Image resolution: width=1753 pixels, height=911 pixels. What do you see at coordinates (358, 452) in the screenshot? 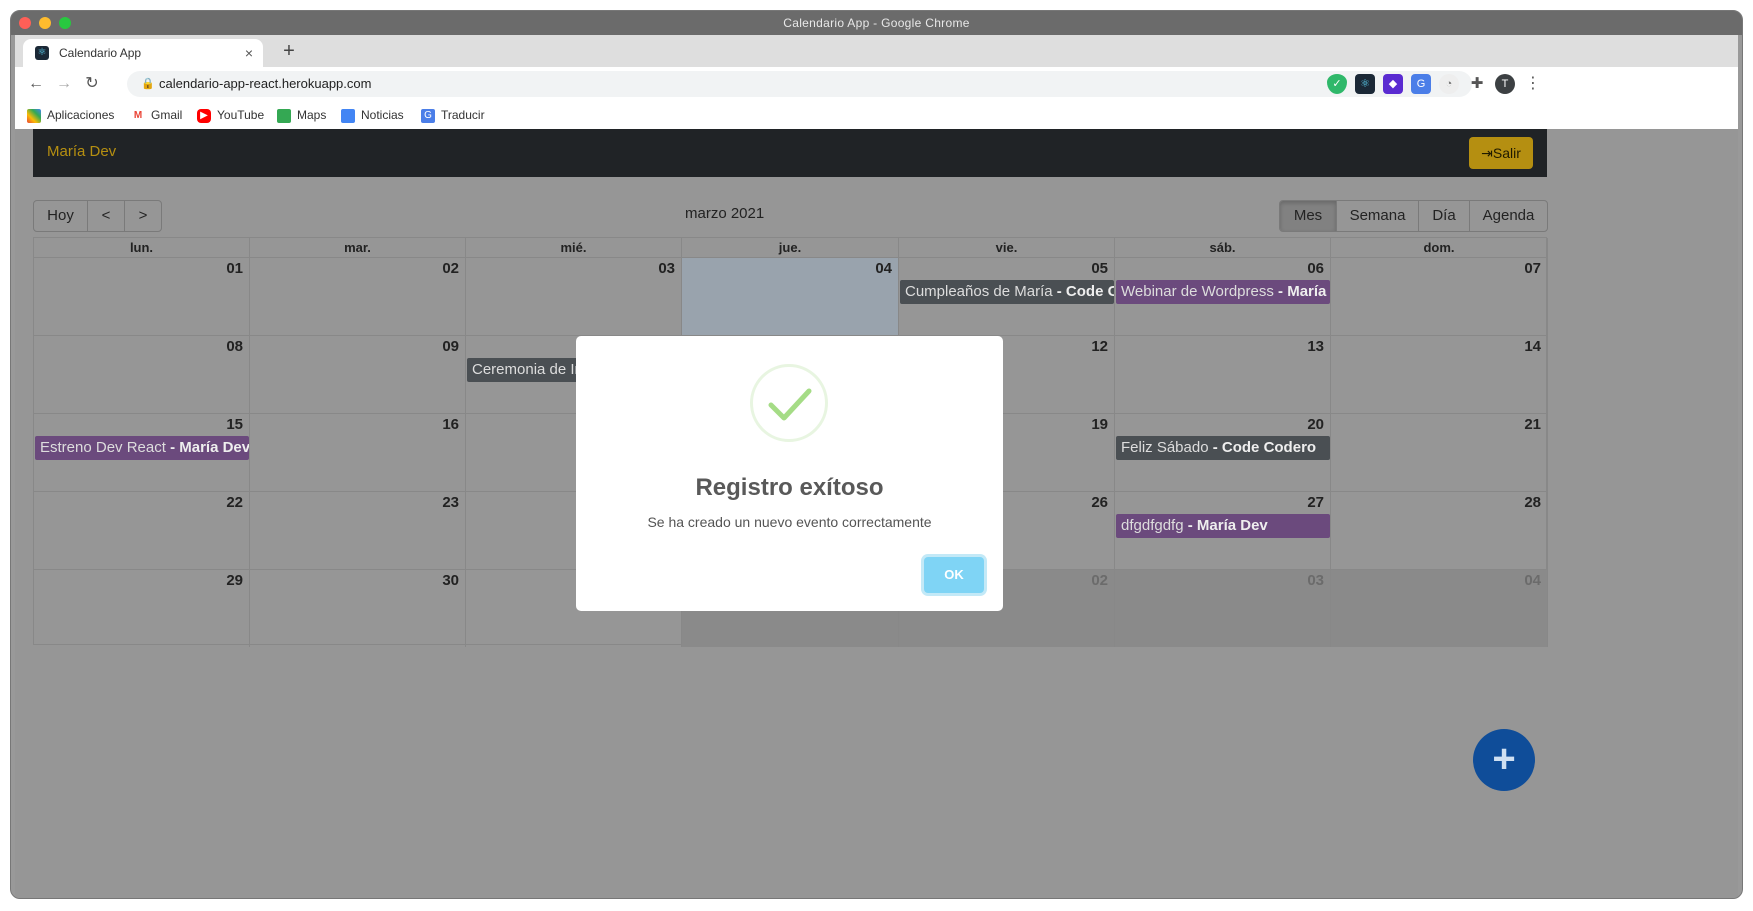
I see `day-cell: 16` at bounding box center [358, 452].